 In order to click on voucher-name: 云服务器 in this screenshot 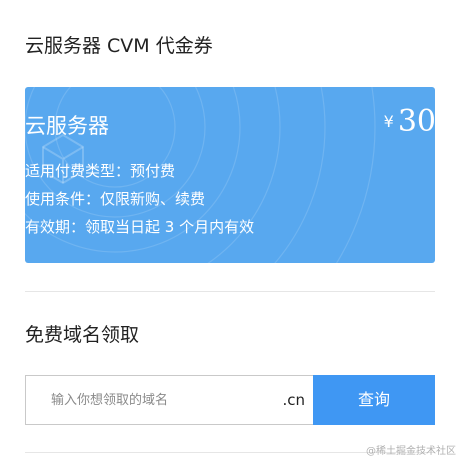, I will do `click(67, 126)`.